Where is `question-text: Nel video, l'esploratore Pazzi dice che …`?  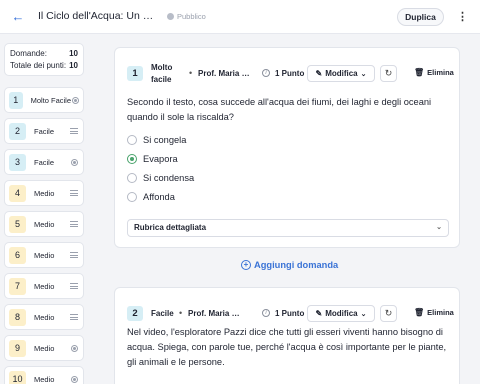
question-text: Nel video, l'esploratore Pazzi dice che … is located at coordinates (287, 347).